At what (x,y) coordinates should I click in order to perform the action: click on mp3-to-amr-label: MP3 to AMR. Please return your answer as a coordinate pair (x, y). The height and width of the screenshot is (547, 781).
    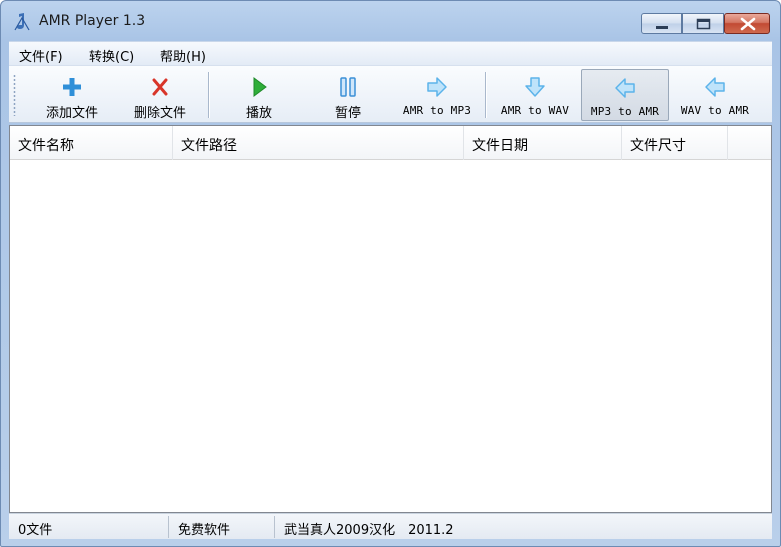
    Looking at the image, I should click on (625, 111).